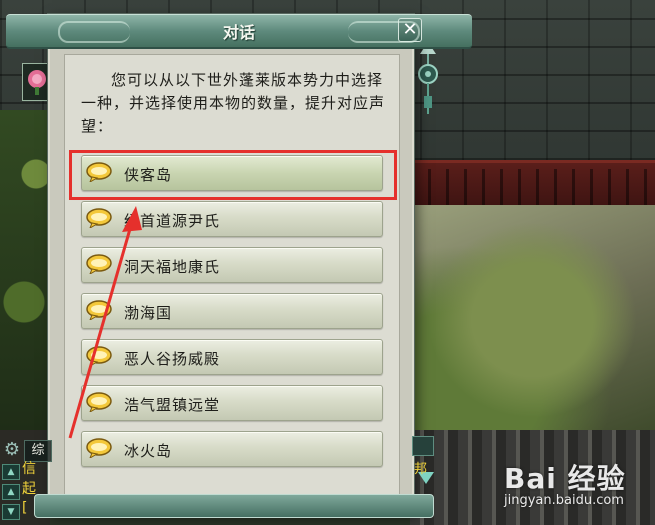  Describe the element at coordinates (565, 478) in the screenshot. I see `watermark-logo: Bai 经验` at that location.